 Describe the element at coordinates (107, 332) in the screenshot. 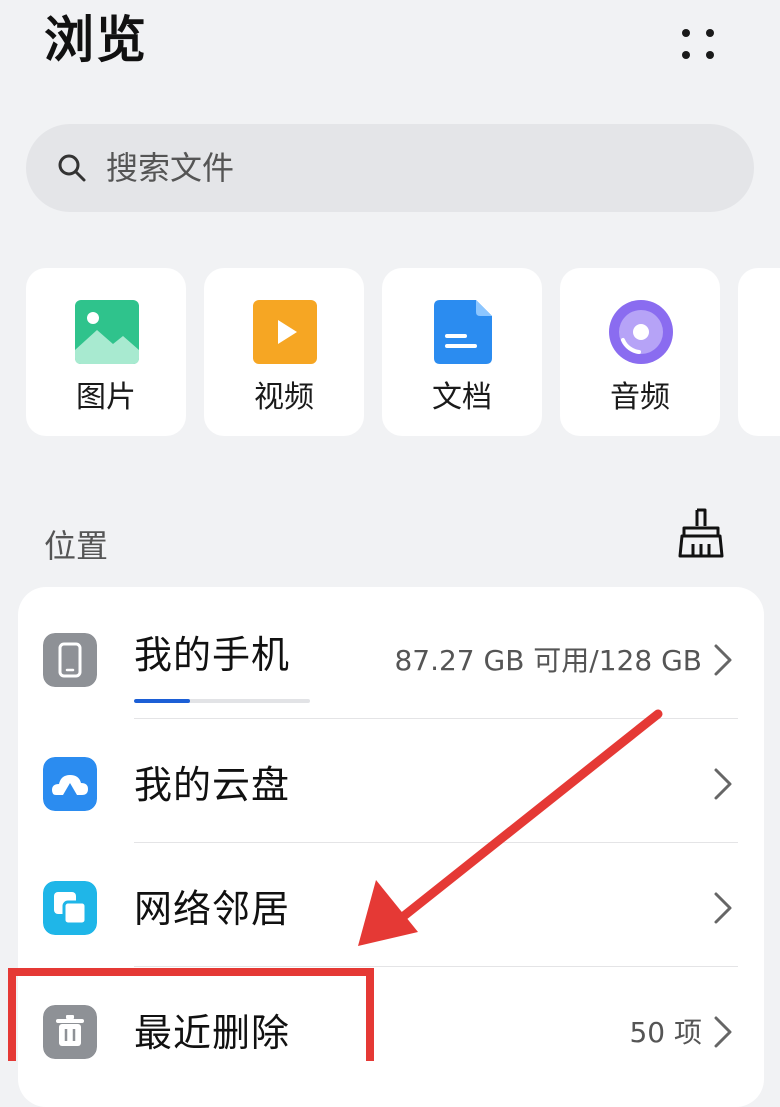

I see `image-icon` at that location.